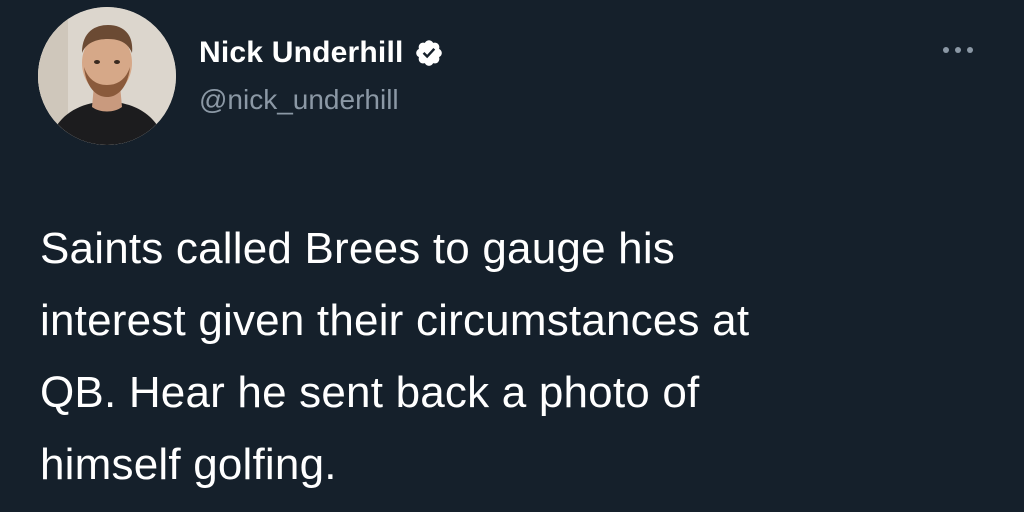  What do you see at coordinates (301, 53) in the screenshot?
I see `author-display-name: Nick Underhill` at bounding box center [301, 53].